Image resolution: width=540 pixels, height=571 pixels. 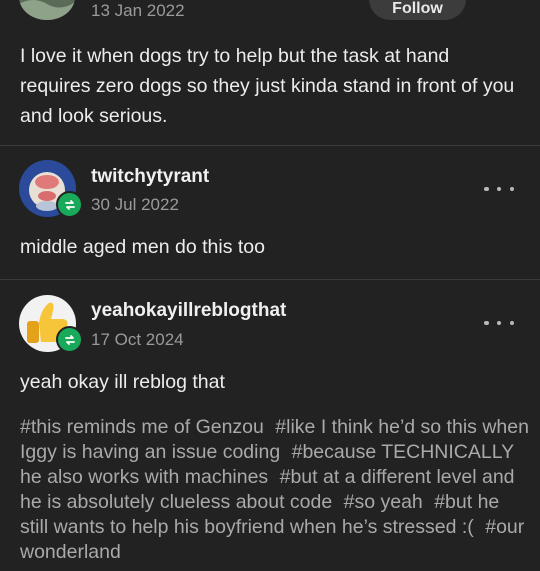 I want to click on post-date: 13 Jan 2022, so click(x=138, y=10).